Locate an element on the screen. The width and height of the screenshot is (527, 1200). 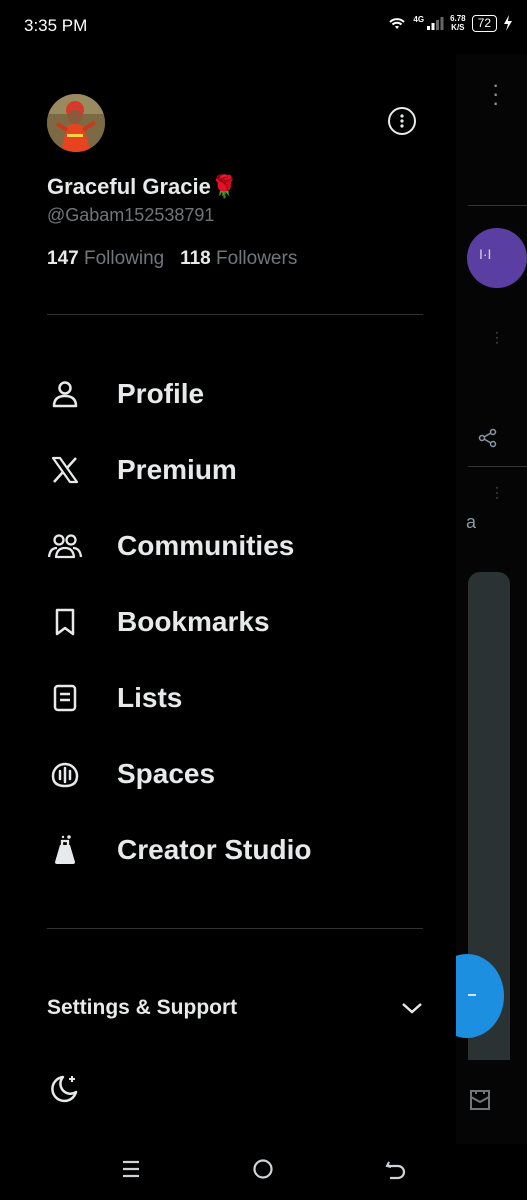
menu-label: Spaces is located at coordinates (166, 773).